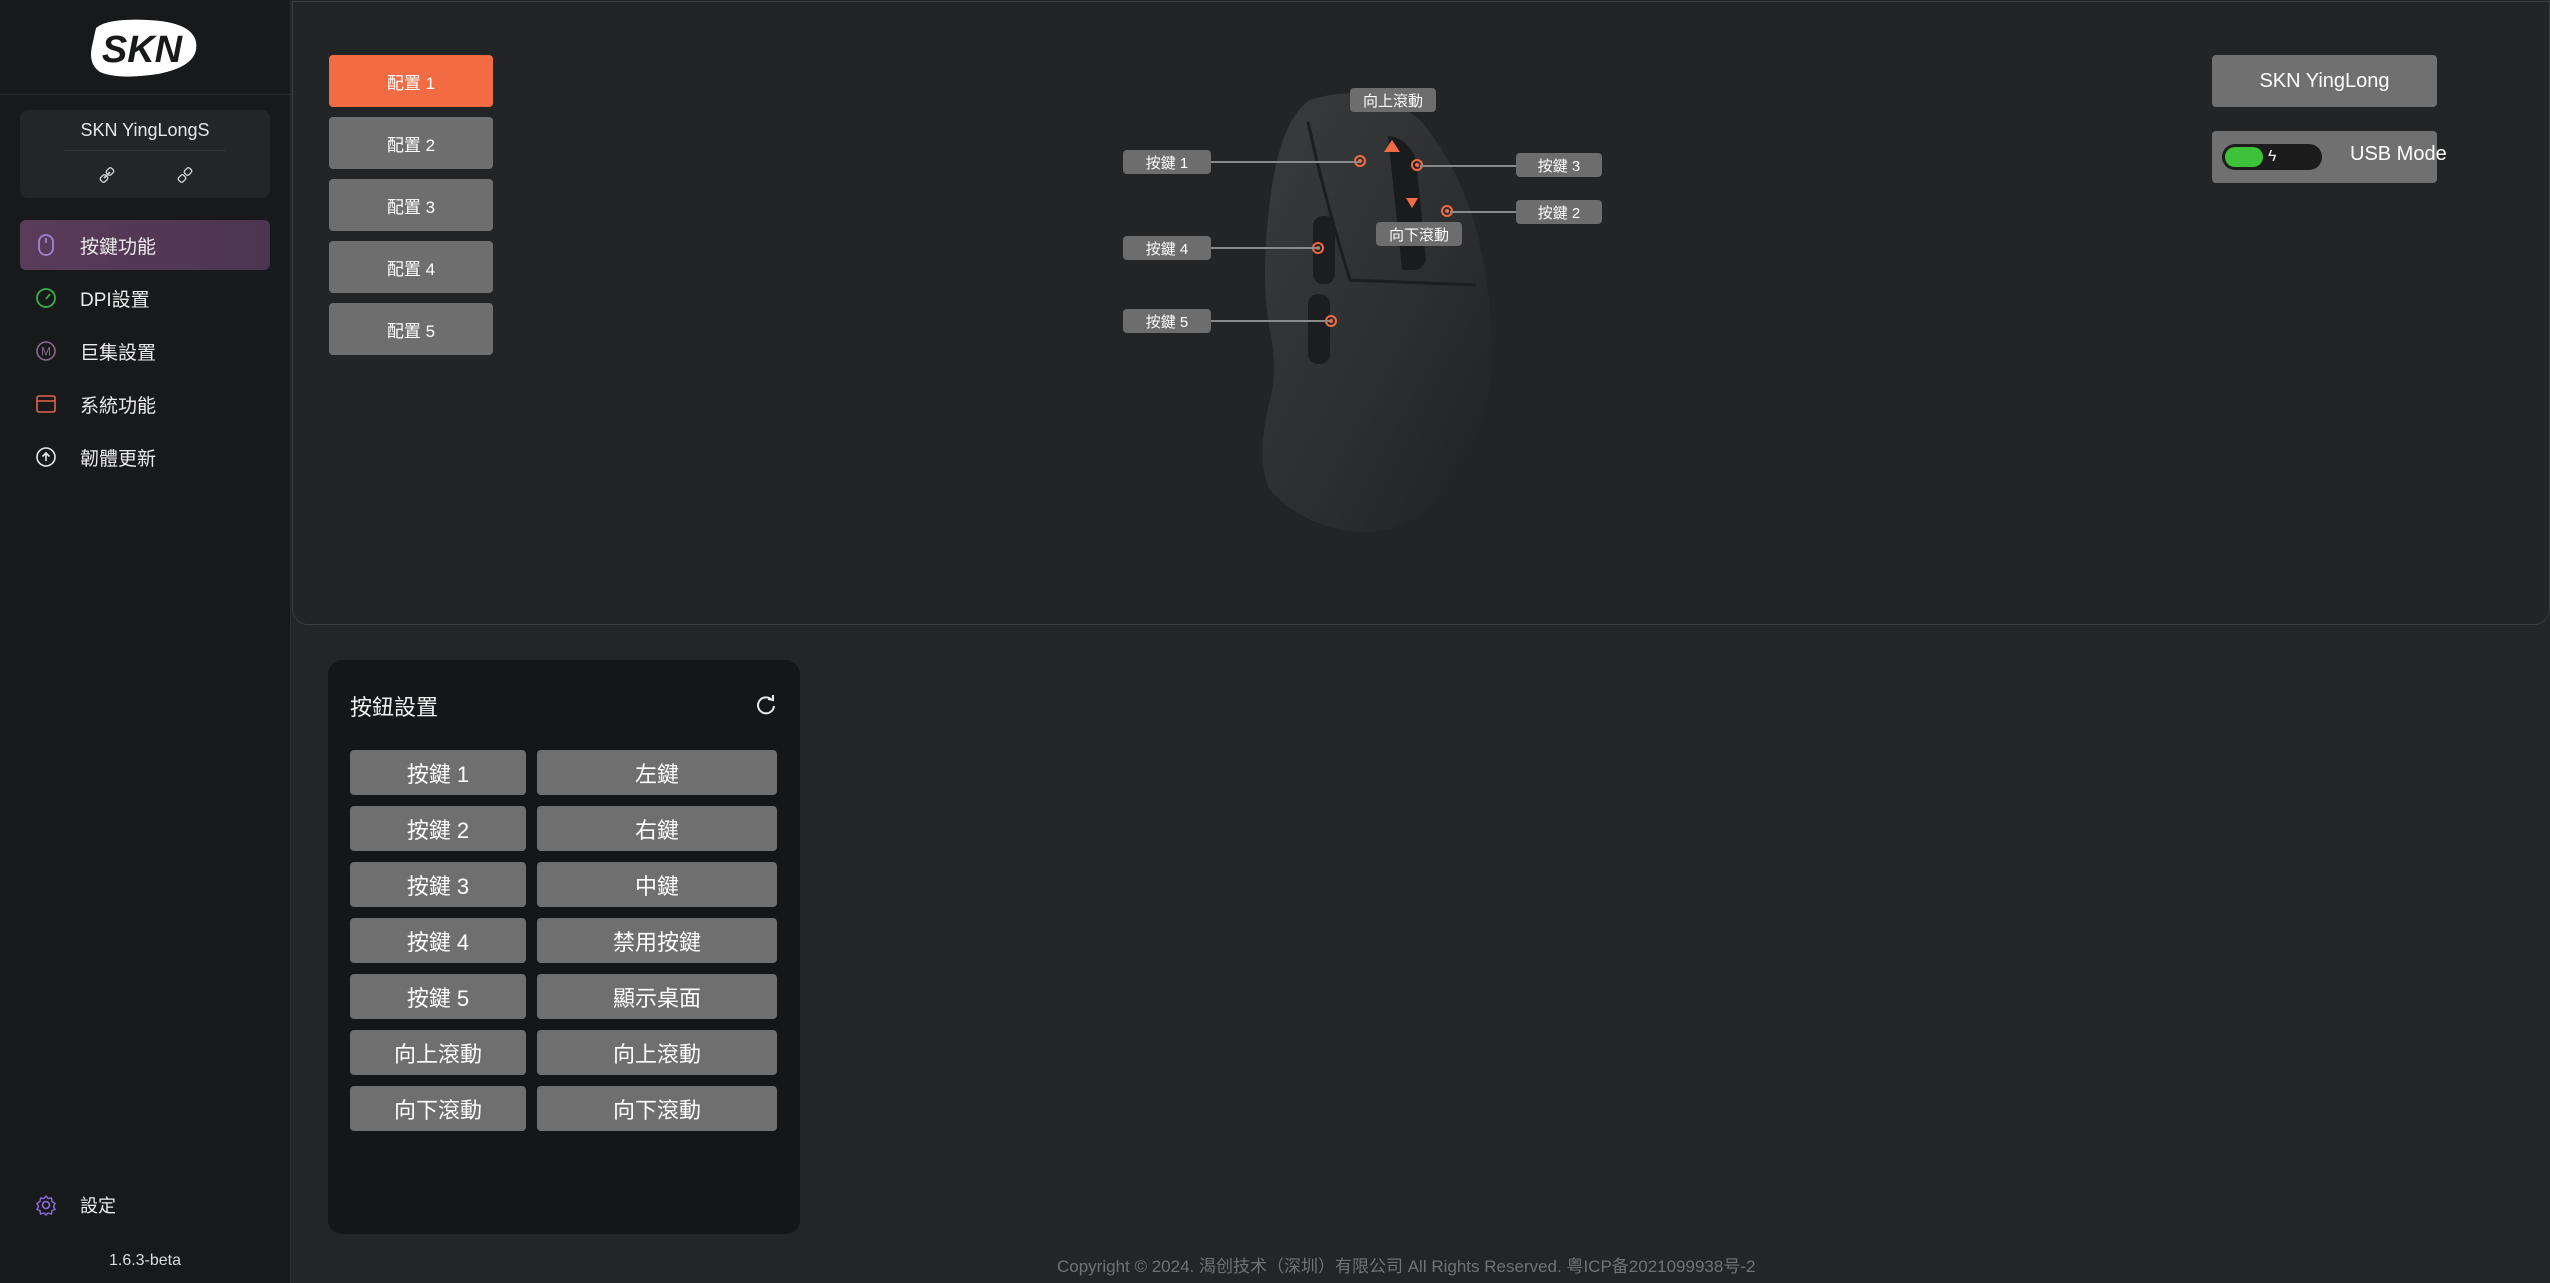  What do you see at coordinates (1270, 321) in the screenshot?
I see `leader-key5` at bounding box center [1270, 321].